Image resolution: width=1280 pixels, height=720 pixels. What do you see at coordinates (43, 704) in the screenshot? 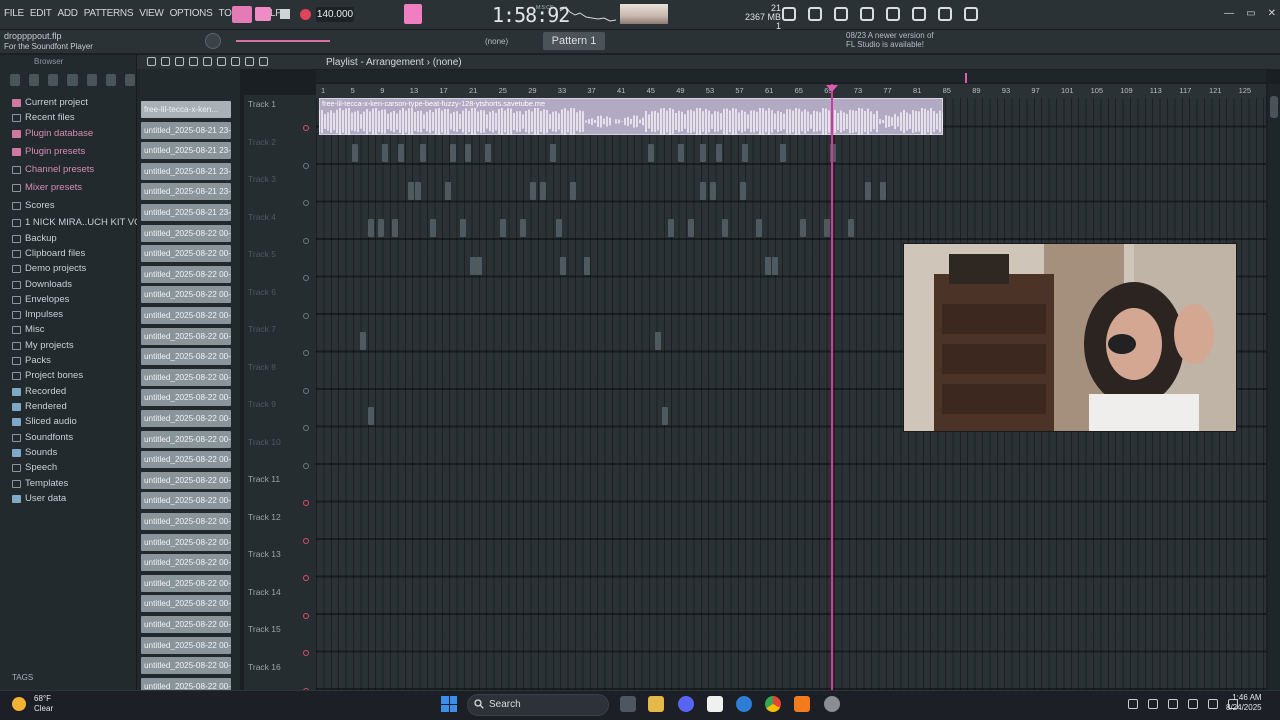
I see `weather-widget: 68°F Clear` at bounding box center [43, 704].